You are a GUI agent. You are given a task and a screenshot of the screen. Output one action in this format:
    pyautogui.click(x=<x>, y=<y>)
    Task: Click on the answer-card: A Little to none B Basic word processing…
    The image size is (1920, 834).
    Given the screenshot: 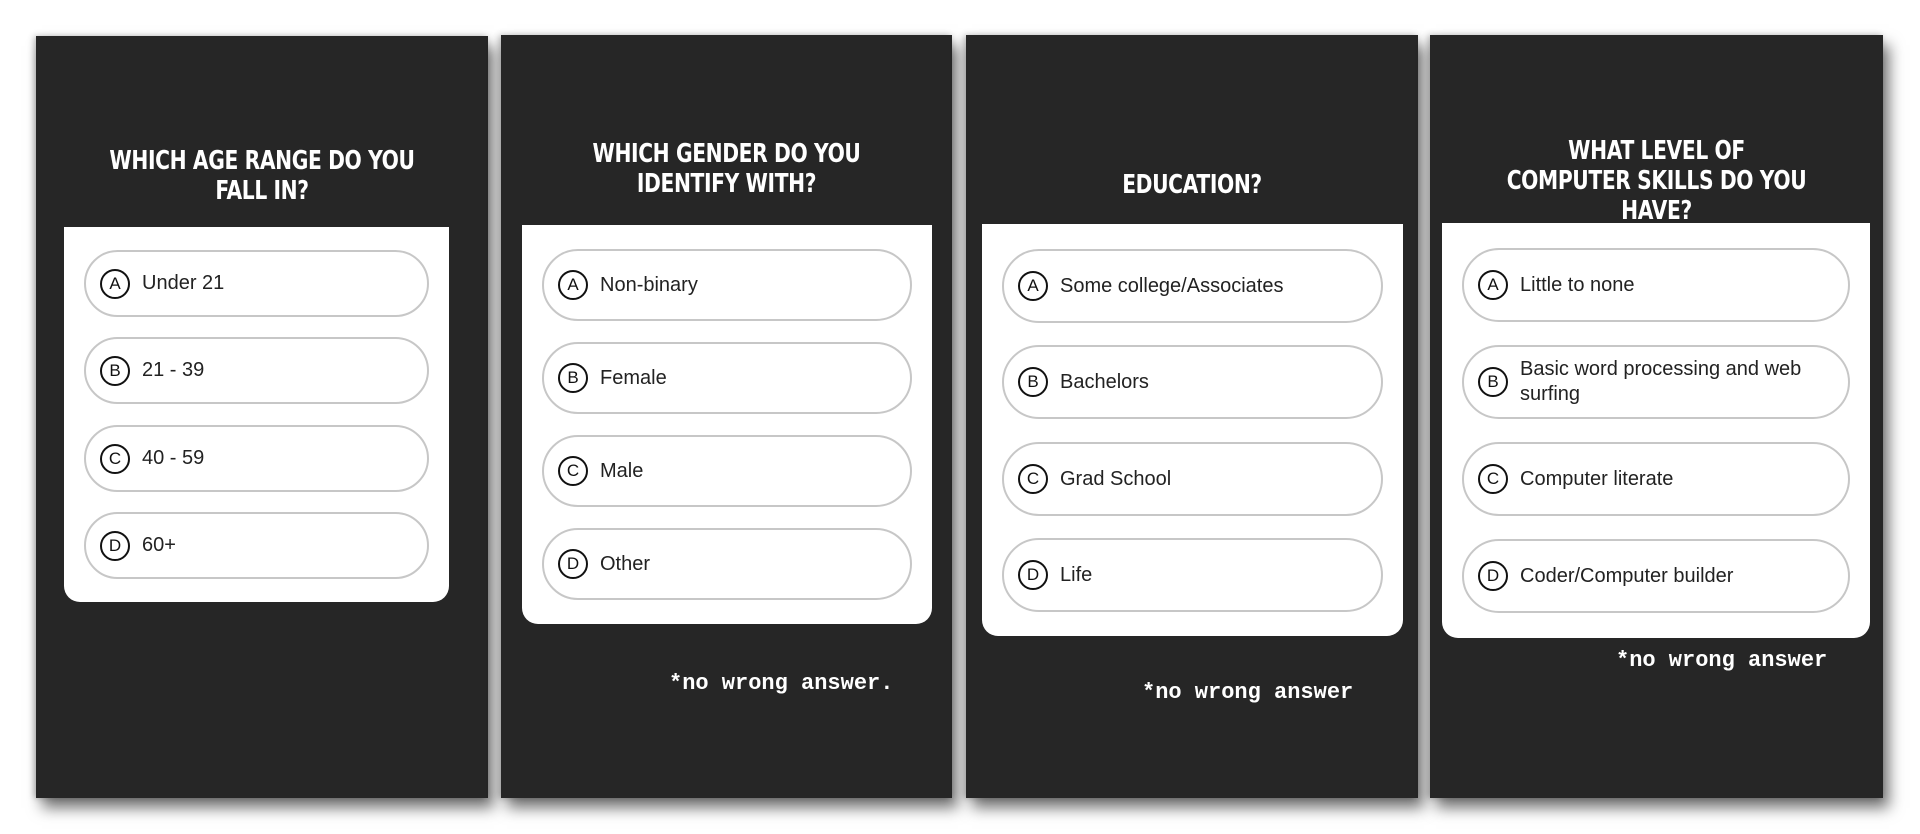 What is the action you would take?
    pyautogui.click(x=1656, y=430)
    